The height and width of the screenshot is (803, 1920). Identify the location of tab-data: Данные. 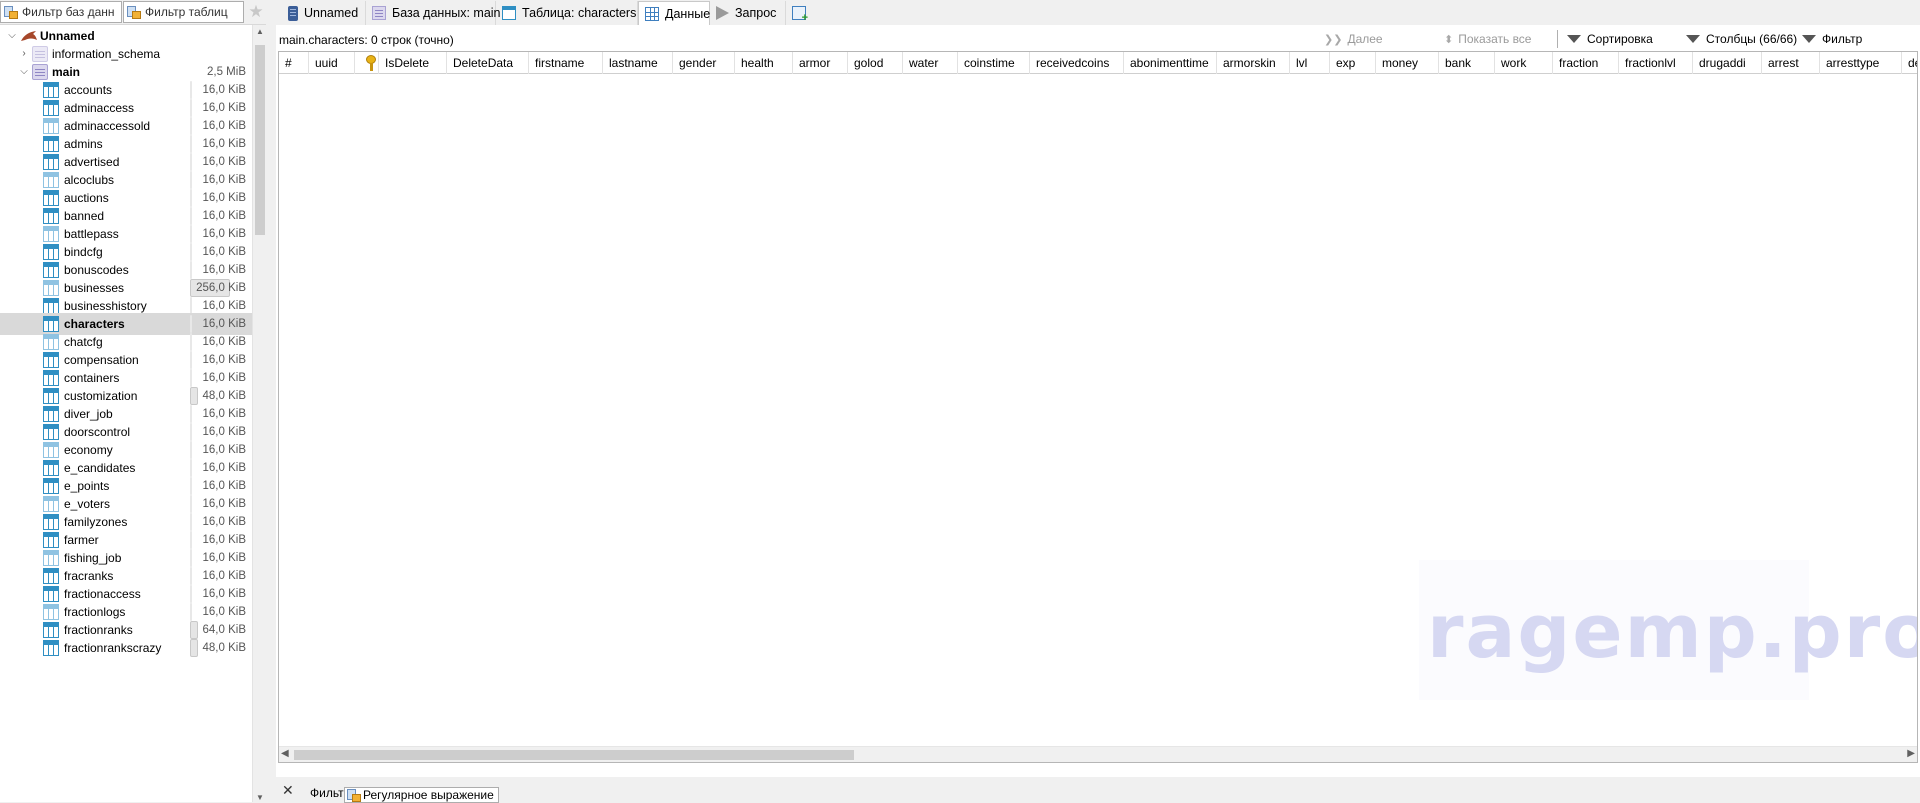
(674, 13).